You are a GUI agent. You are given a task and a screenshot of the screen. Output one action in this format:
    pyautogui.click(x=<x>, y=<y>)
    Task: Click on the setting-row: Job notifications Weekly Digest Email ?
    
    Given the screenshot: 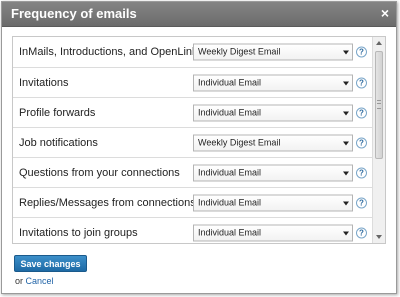 What is the action you would take?
    pyautogui.click(x=192, y=143)
    